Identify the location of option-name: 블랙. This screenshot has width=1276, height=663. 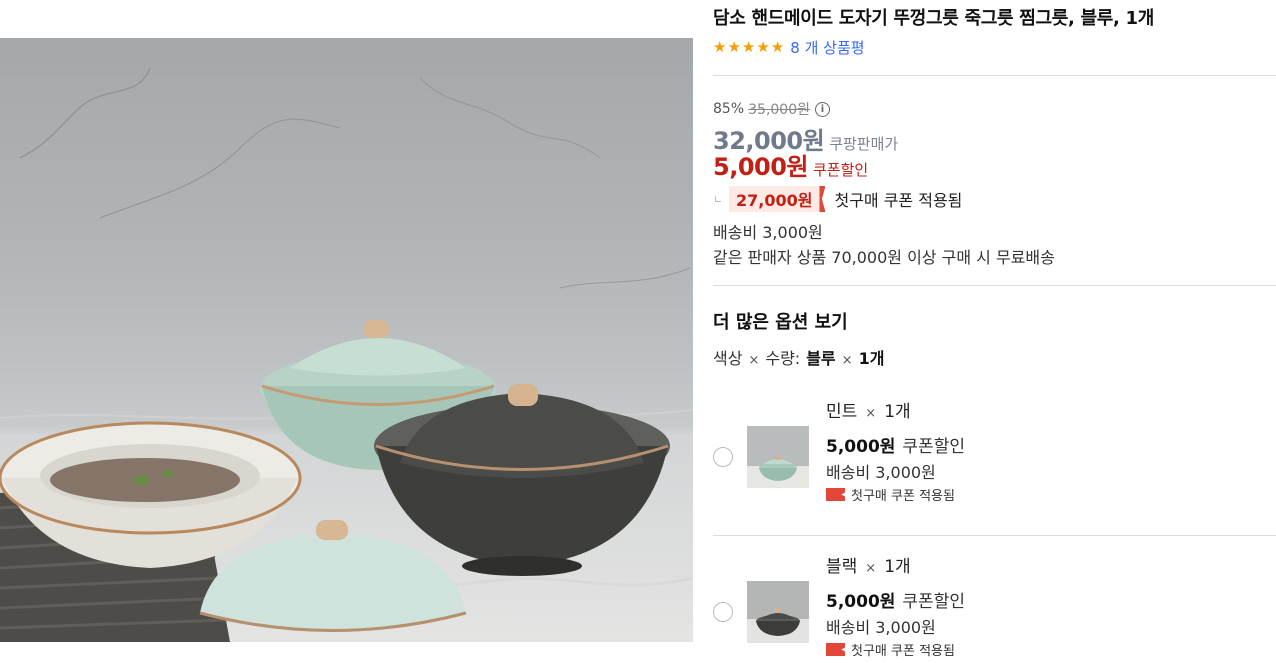
(842, 567).